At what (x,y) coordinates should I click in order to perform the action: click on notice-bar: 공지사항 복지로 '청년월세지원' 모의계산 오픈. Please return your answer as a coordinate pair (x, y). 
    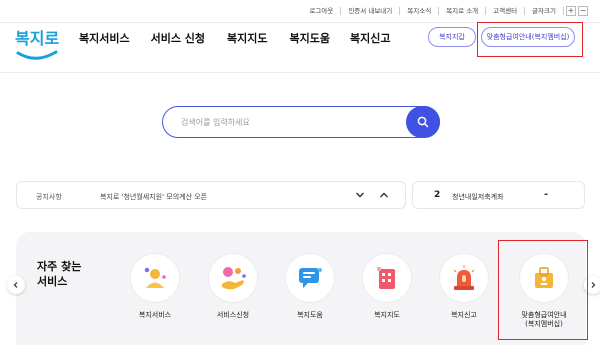
    Looking at the image, I should click on (211, 195).